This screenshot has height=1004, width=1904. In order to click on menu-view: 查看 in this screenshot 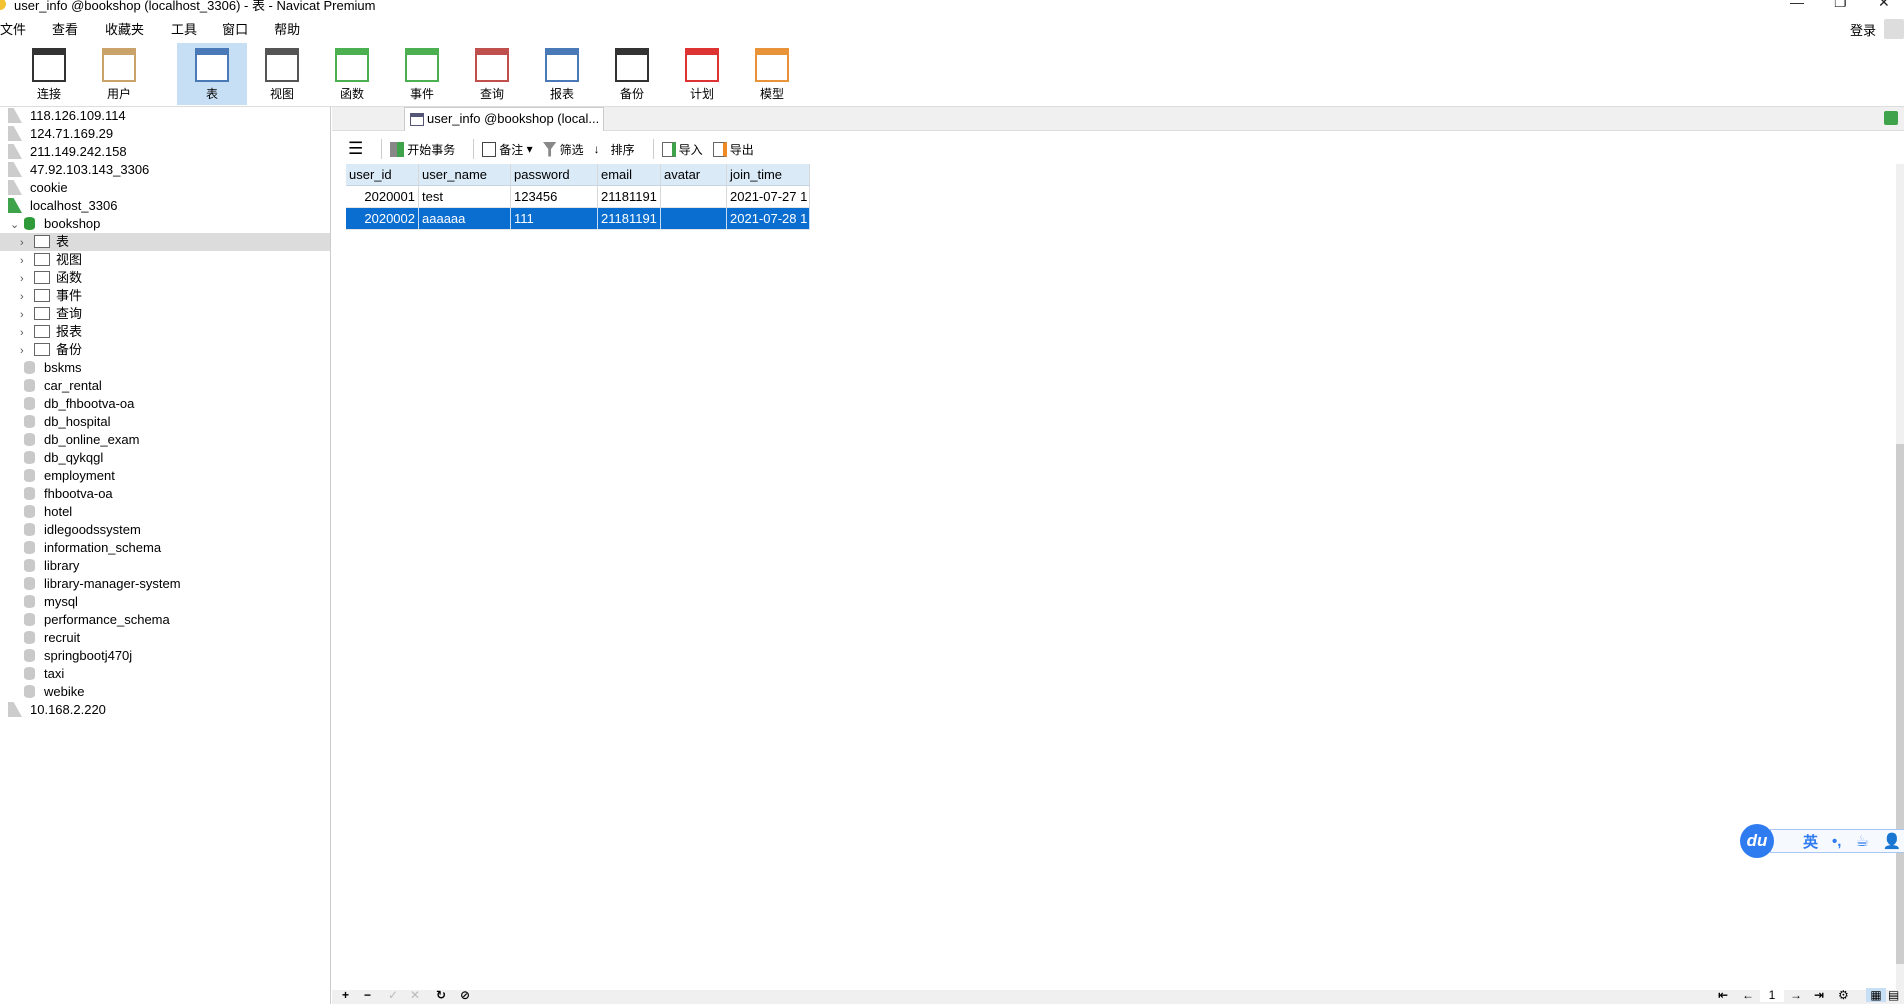, I will do `click(65, 28)`.